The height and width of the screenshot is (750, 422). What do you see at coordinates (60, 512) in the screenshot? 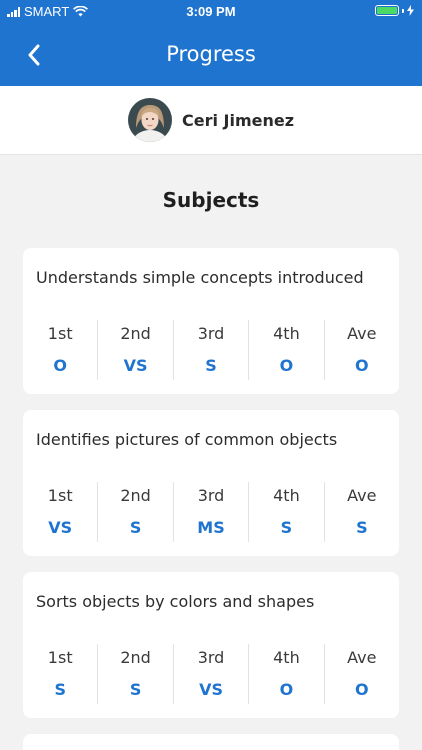
I see `grade-column: 1st VS` at bounding box center [60, 512].